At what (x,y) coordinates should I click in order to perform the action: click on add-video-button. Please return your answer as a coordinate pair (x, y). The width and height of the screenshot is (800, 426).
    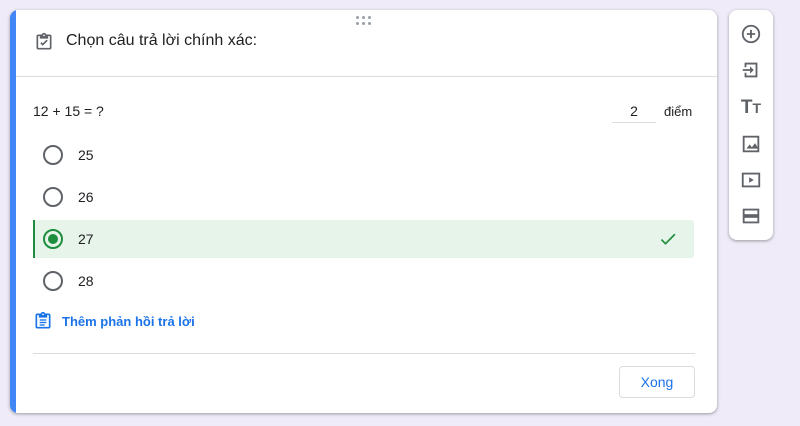
    Looking at the image, I should click on (751, 180).